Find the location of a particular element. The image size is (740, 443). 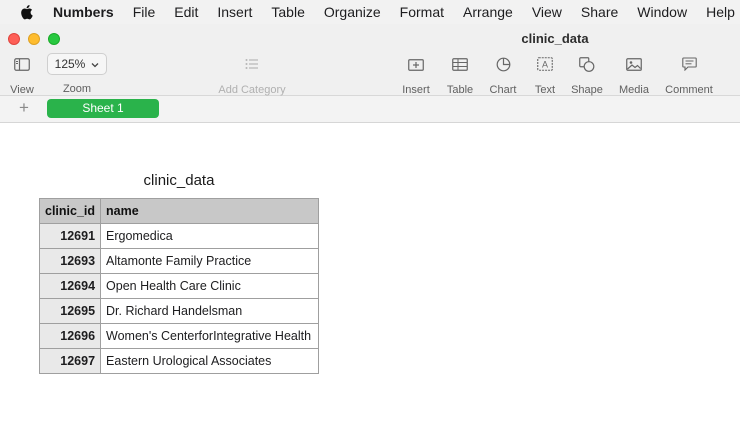

comment-button: Comment is located at coordinates (689, 75).